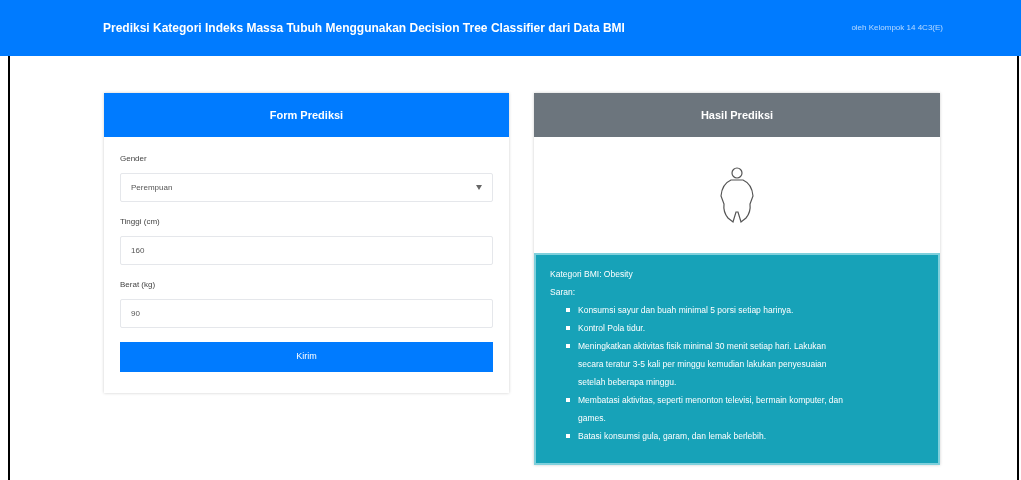 The height and width of the screenshot is (480, 1021). I want to click on navbar-author: oleh Kelompok 14 4C3(E), so click(897, 28).